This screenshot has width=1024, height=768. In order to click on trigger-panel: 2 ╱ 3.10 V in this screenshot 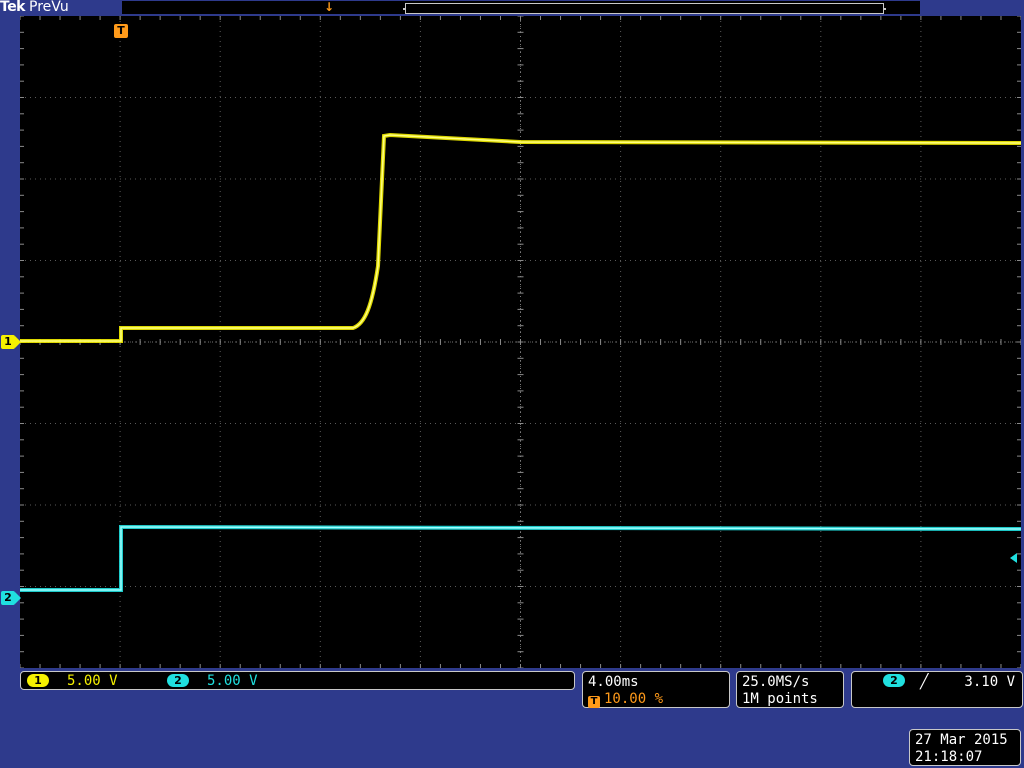, I will do `click(937, 689)`.